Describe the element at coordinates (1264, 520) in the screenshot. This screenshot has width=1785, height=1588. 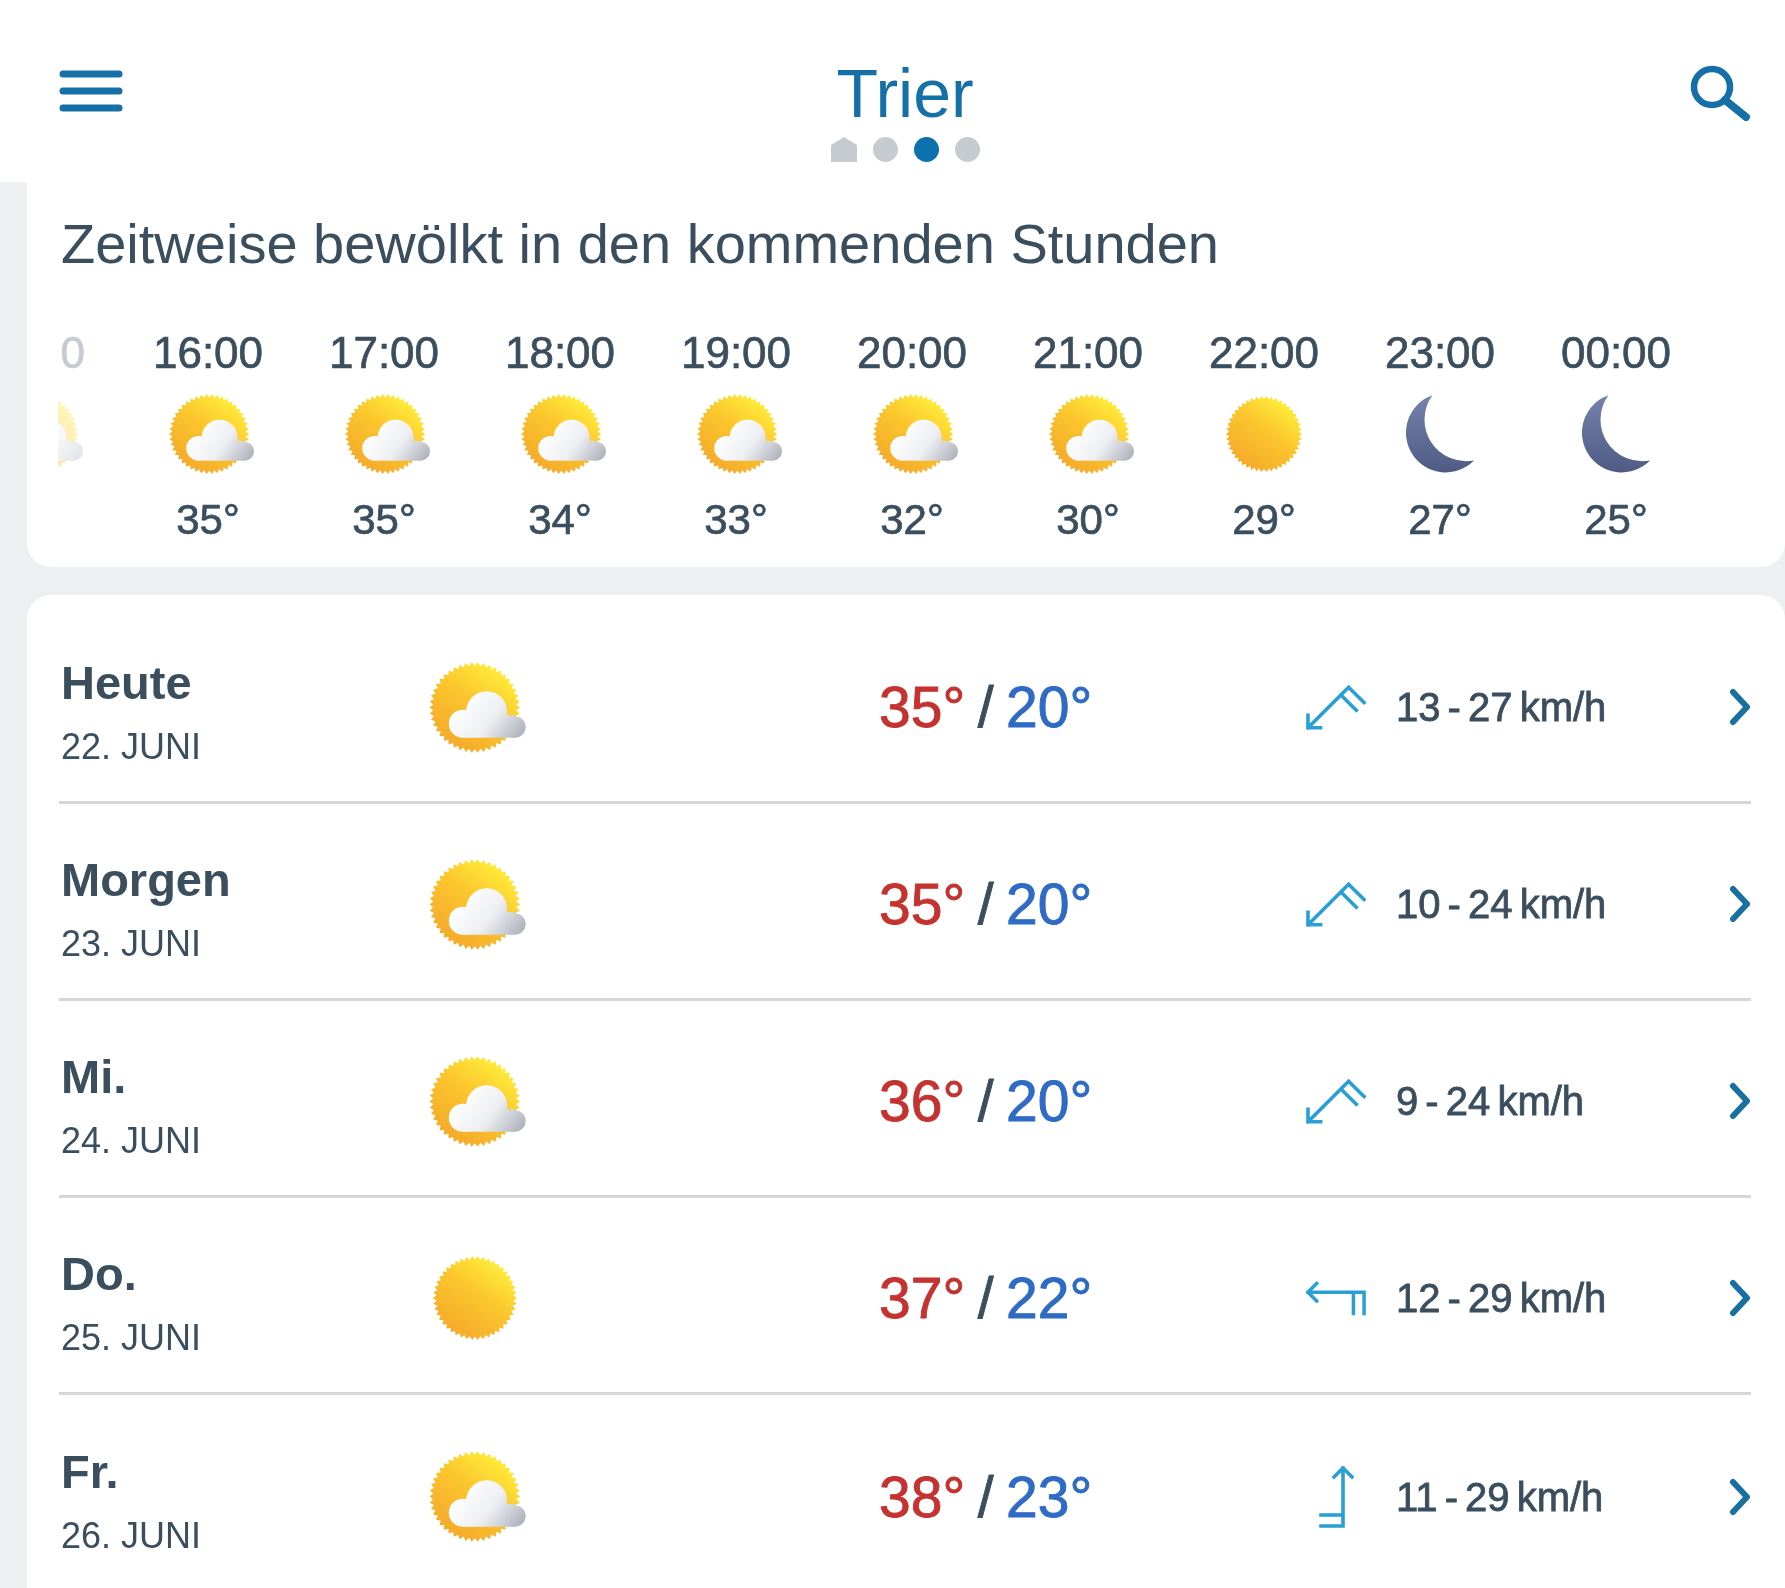
I see `hour-temperature: 29°` at that location.